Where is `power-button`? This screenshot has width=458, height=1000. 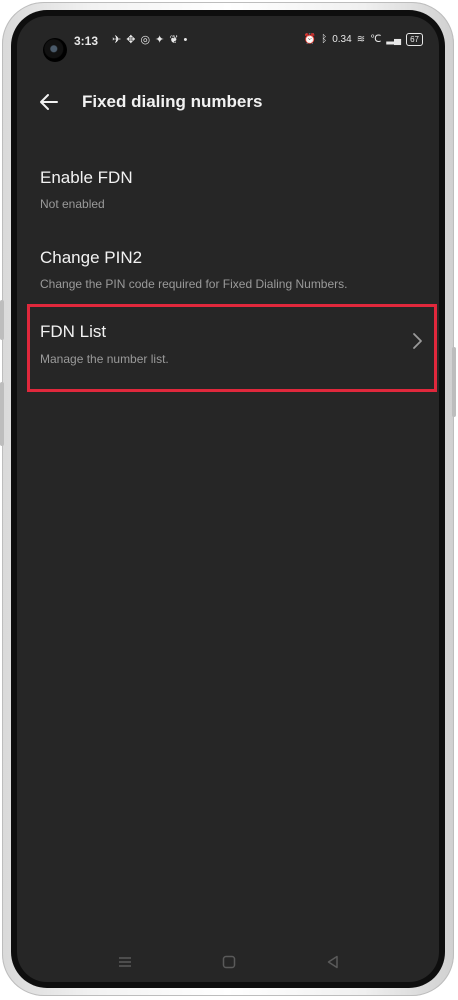
power-button is located at coordinates (454, 382).